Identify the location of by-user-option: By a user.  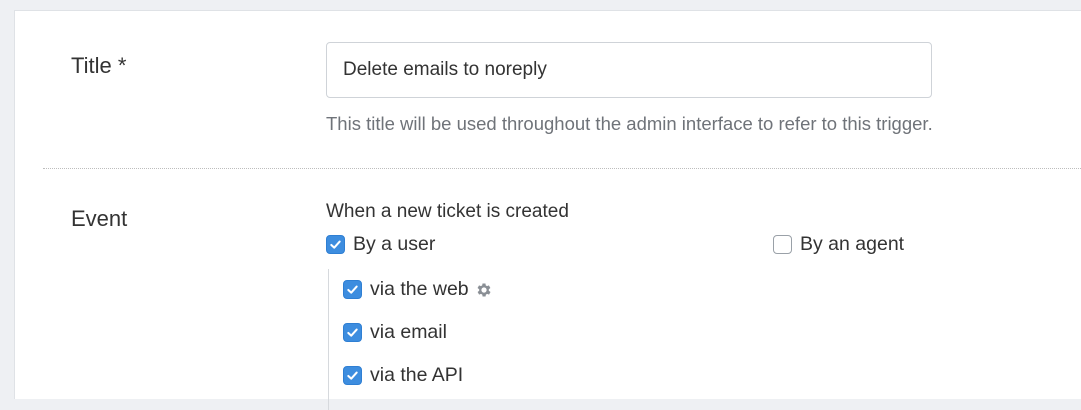
(380, 244).